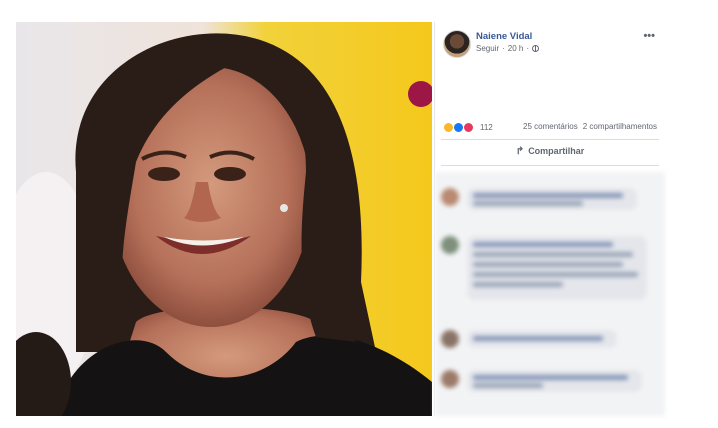 The width and height of the screenshot is (718, 428). I want to click on shares-count-link: 2 compartilhamentos, so click(620, 126).